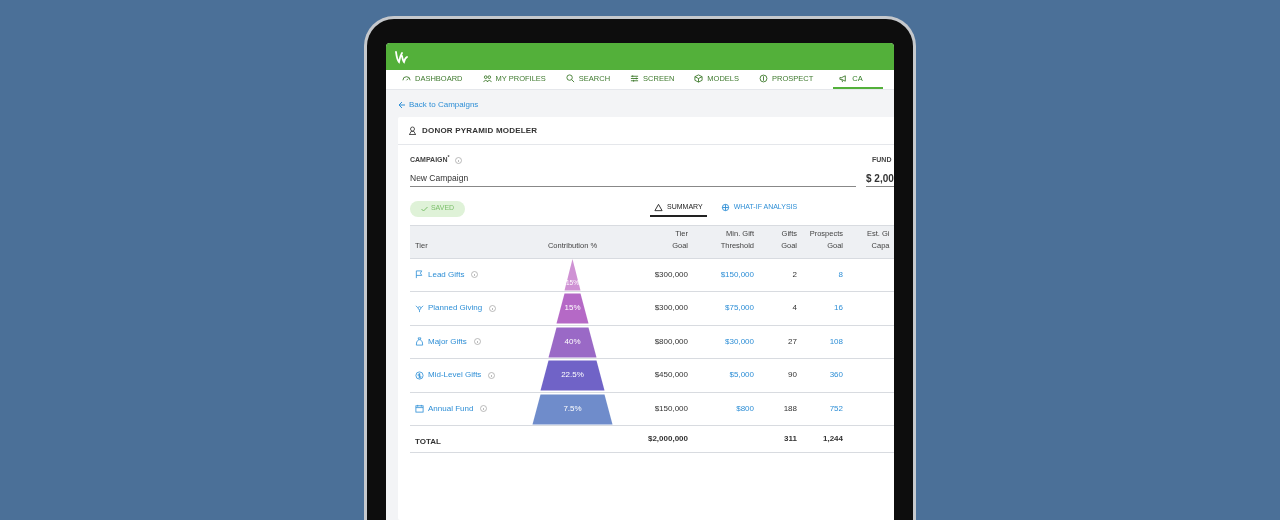  I want to click on fund-input-field: $ 2,00, so click(880, 179).